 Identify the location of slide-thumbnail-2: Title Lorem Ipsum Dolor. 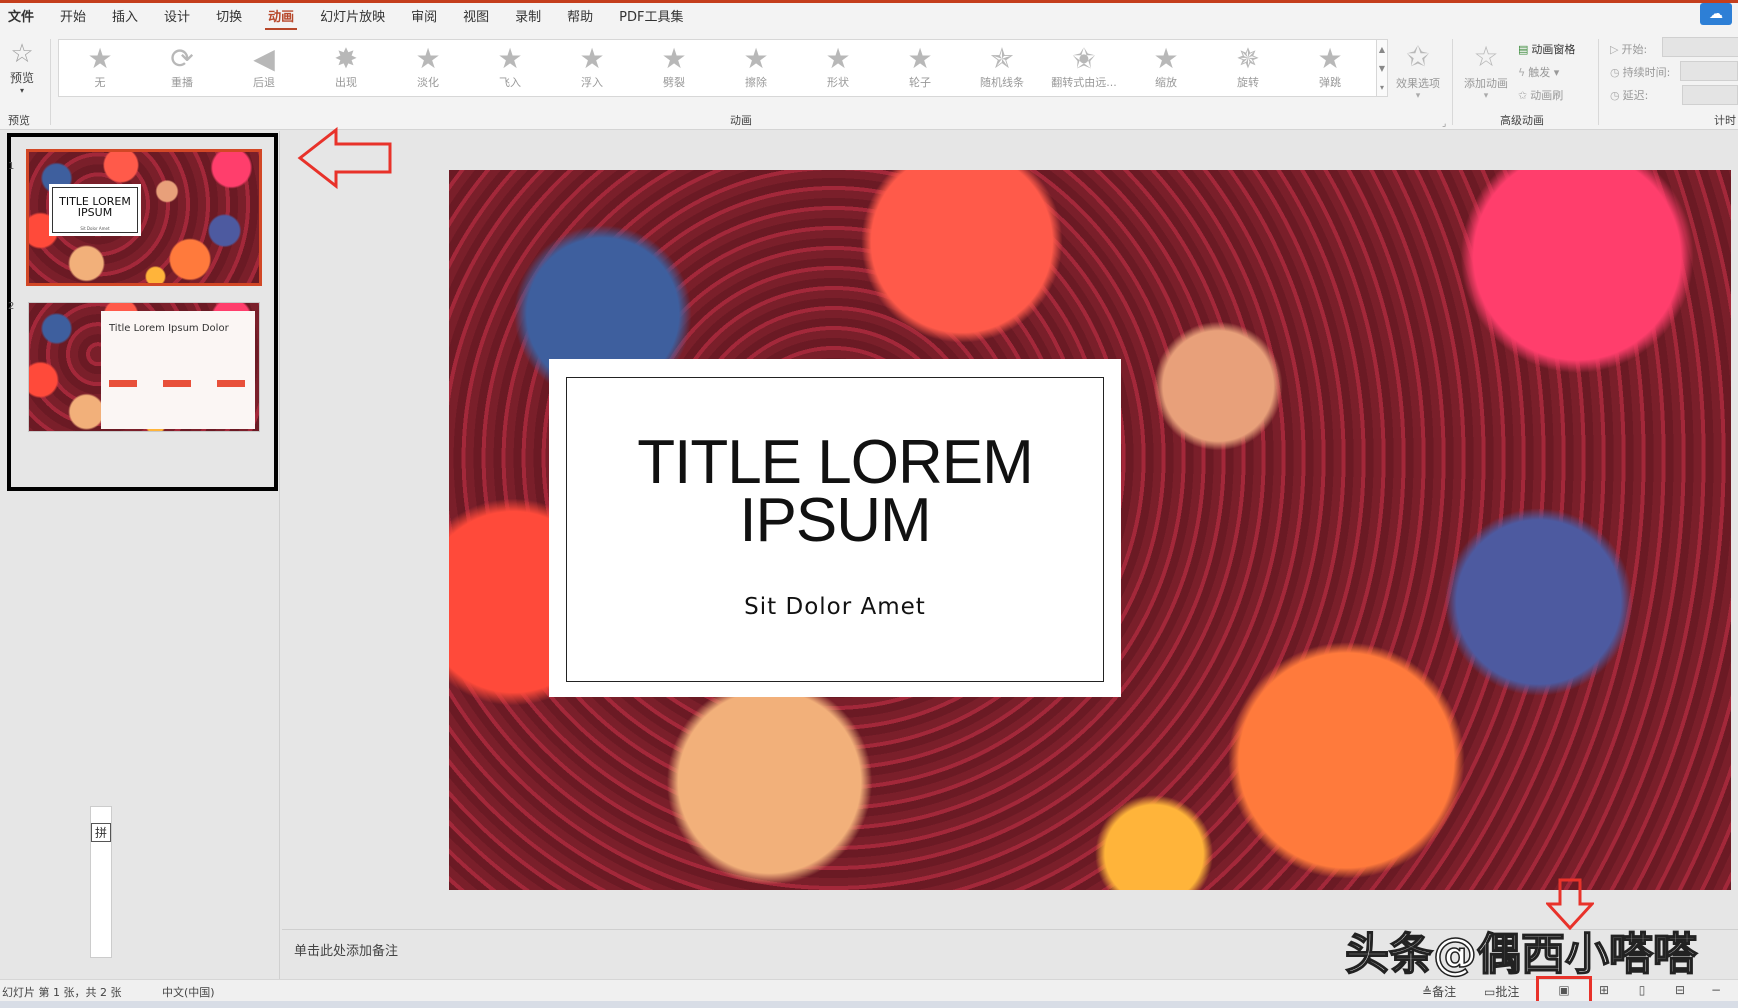
(144, 367).